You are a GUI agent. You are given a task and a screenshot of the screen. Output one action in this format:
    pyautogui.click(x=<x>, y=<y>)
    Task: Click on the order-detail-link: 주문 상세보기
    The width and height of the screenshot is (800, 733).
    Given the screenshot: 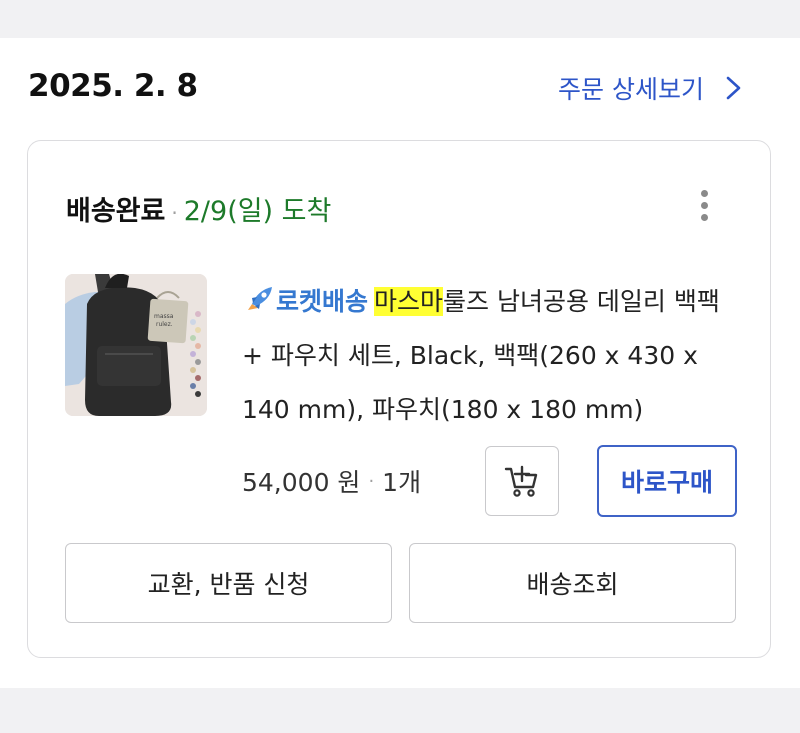 What is the action you would take?
    pyautogui.click(x=652, y=88)
    